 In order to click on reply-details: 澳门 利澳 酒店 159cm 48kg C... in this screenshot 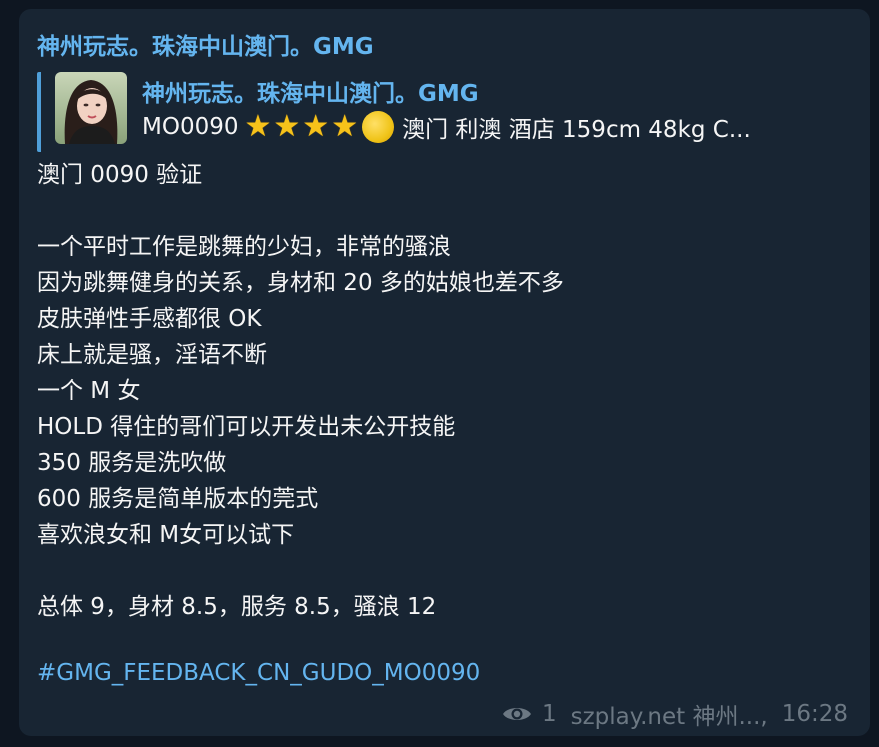, I will do `click(576, 130)`.